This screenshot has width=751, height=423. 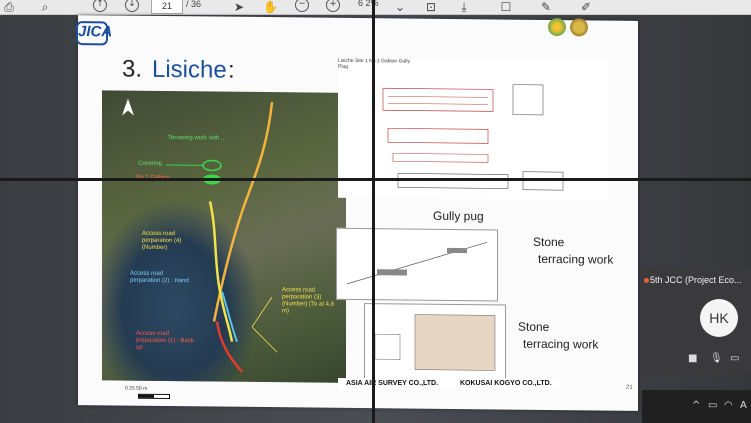 I want to click on highlight-icon: ✎, so click(x=546, y=7).